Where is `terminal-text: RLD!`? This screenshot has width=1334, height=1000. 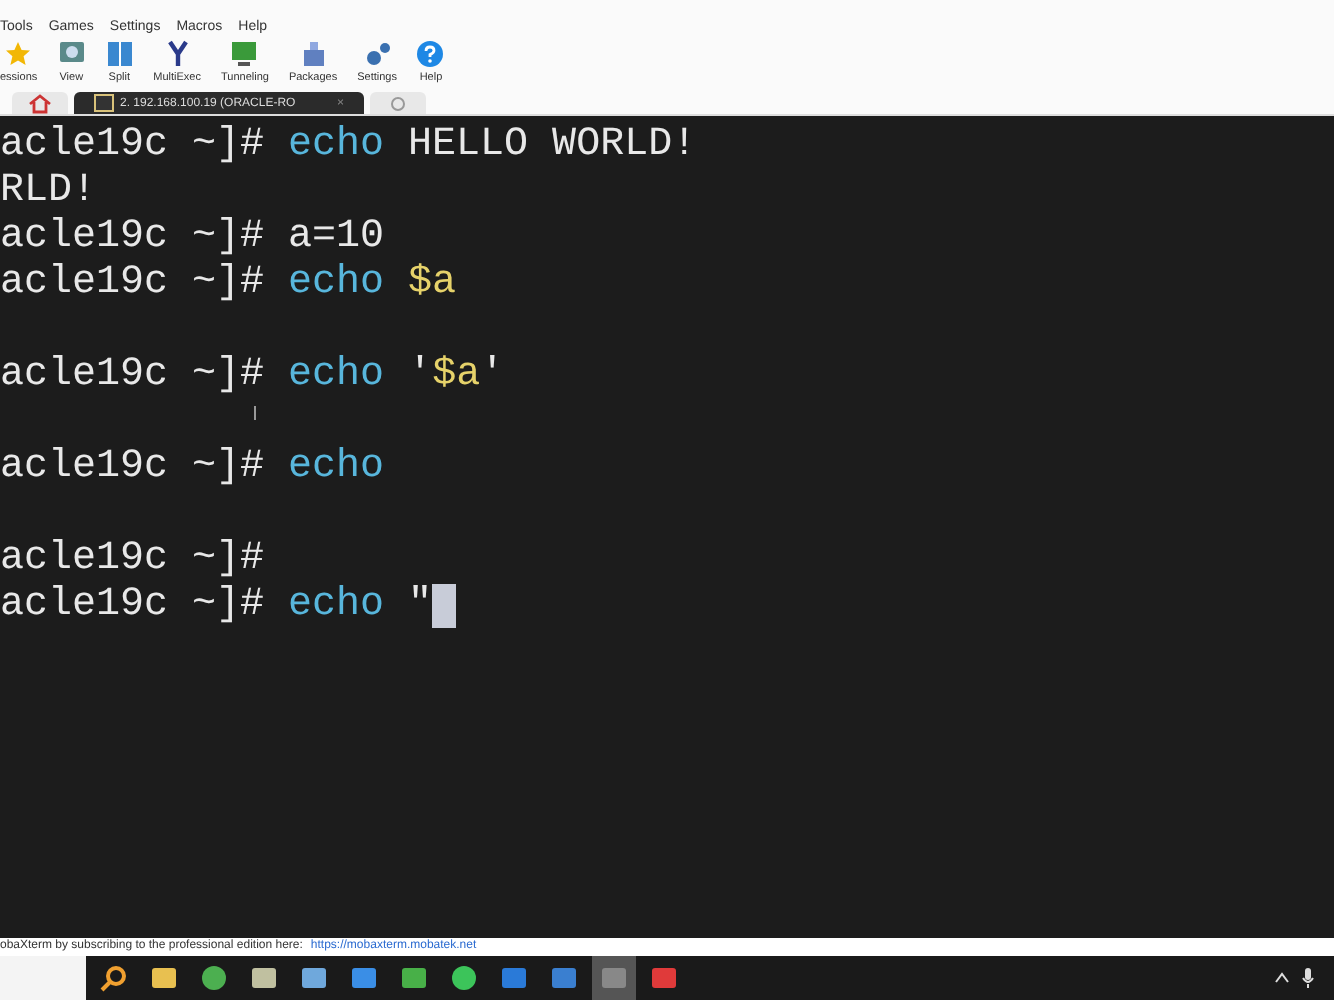 terminal-text: RLD! is located at coordinates (48, 191).